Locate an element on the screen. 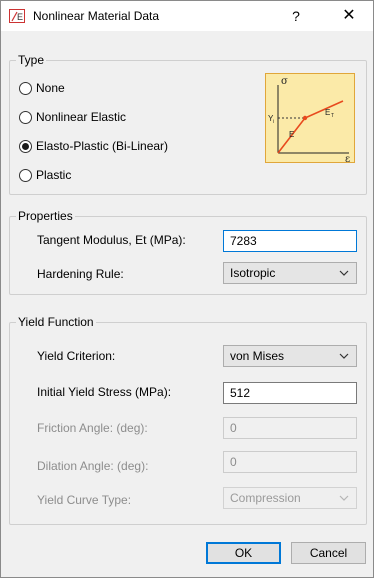 This screenshot has width=374, height=578. yield-curve-type-select: Compression is located at coordinates (290, 498).